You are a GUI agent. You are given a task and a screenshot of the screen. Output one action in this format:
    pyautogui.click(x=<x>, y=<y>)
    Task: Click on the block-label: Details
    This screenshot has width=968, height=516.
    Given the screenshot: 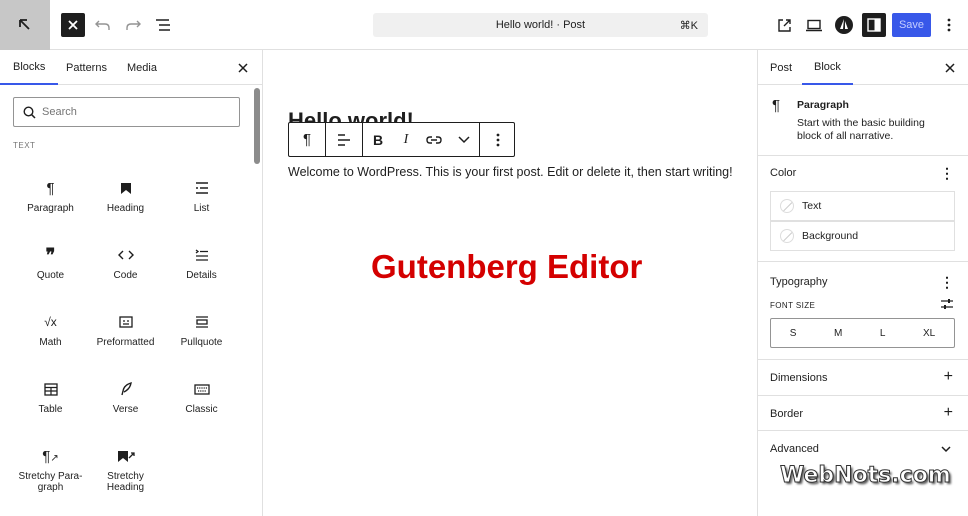 What is the action you would take?
    pyautogui.click(x=201, y=275)
    